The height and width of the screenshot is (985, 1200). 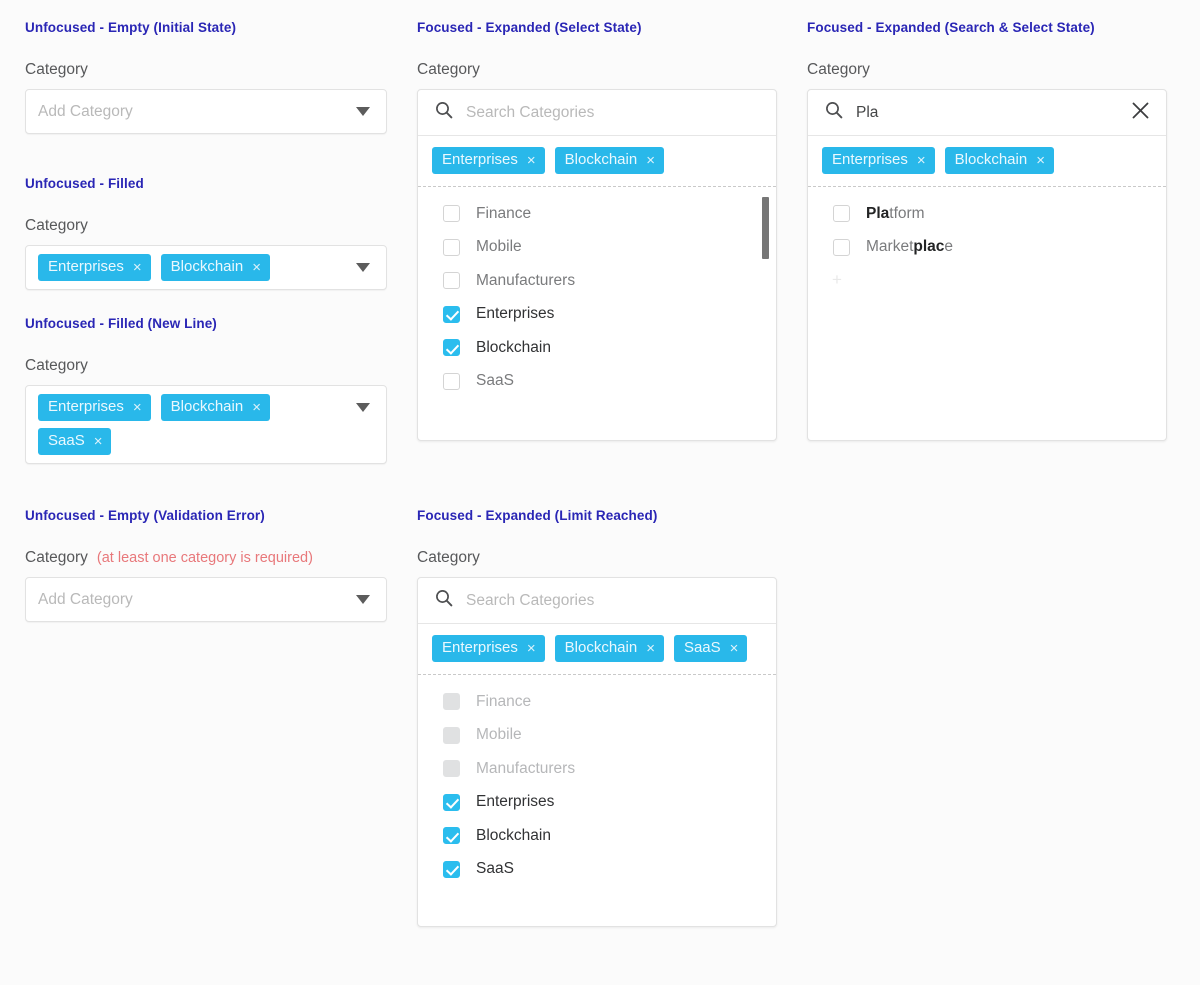 What do you see at coordinates (537, 515) in the screenshot?
I see `state-title: Focused - Expanded (Limit Reached)` at bounding box center [537, 515].